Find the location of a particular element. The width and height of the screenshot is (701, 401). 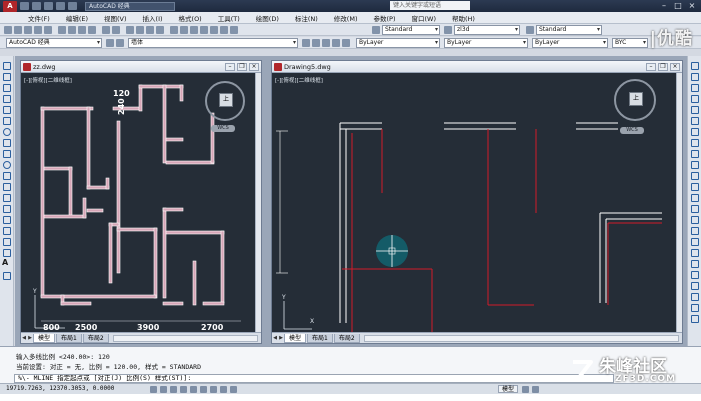

autocad-logo-icon: A is located at coordinates (10, 6).